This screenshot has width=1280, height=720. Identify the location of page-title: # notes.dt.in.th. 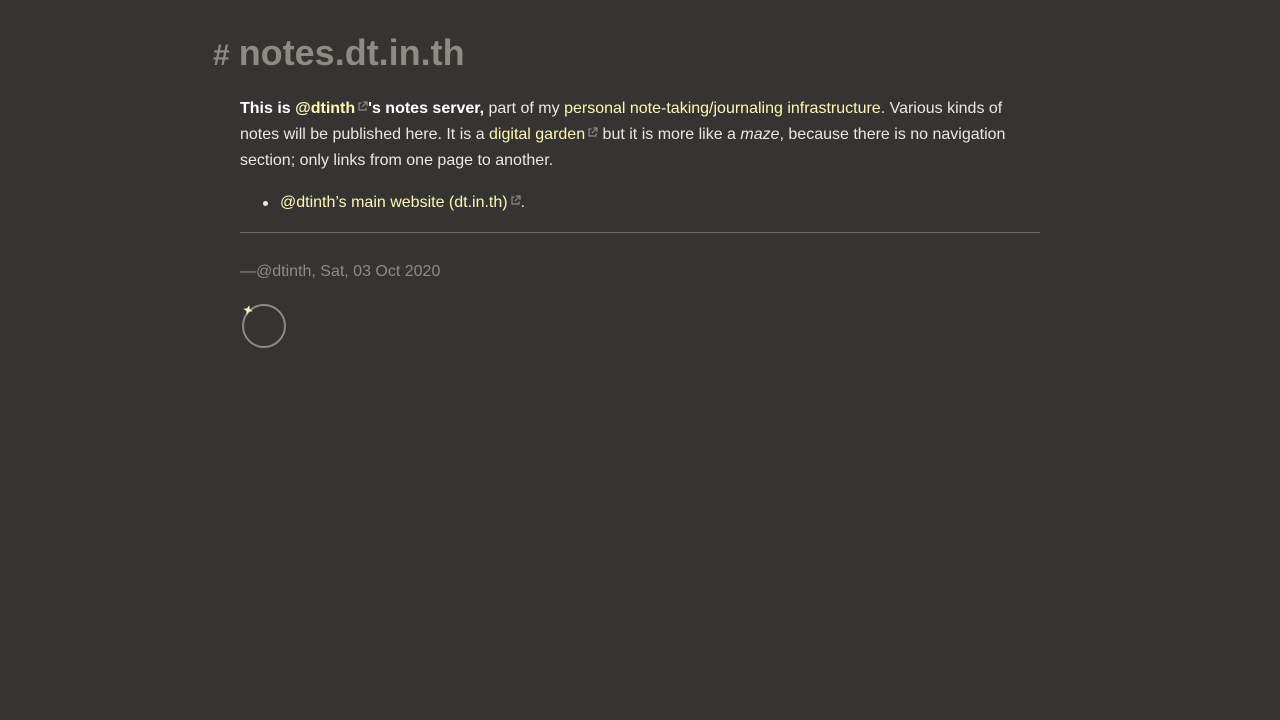
(339, 54).